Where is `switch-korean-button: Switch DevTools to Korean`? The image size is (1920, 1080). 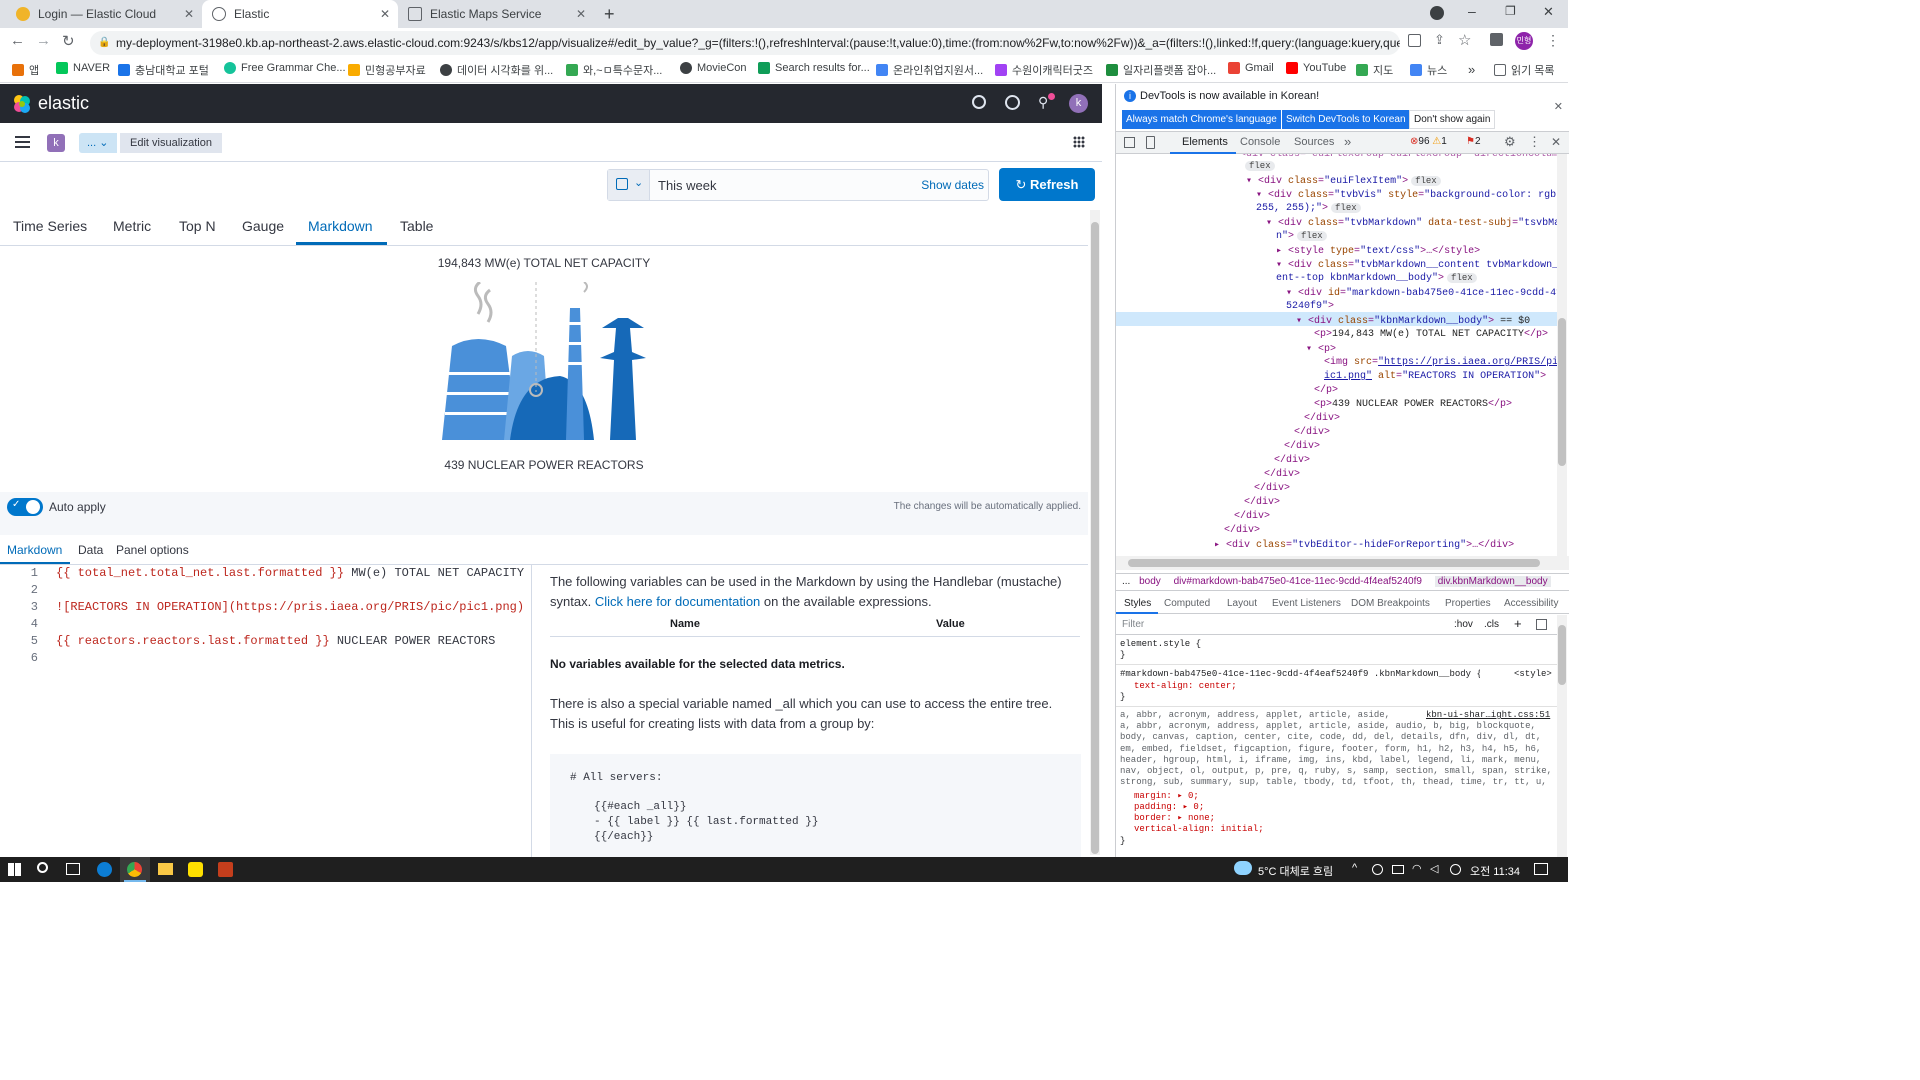
switch-korean-button: Switch DevTools to Korean is located at coordinates (1346, 119).